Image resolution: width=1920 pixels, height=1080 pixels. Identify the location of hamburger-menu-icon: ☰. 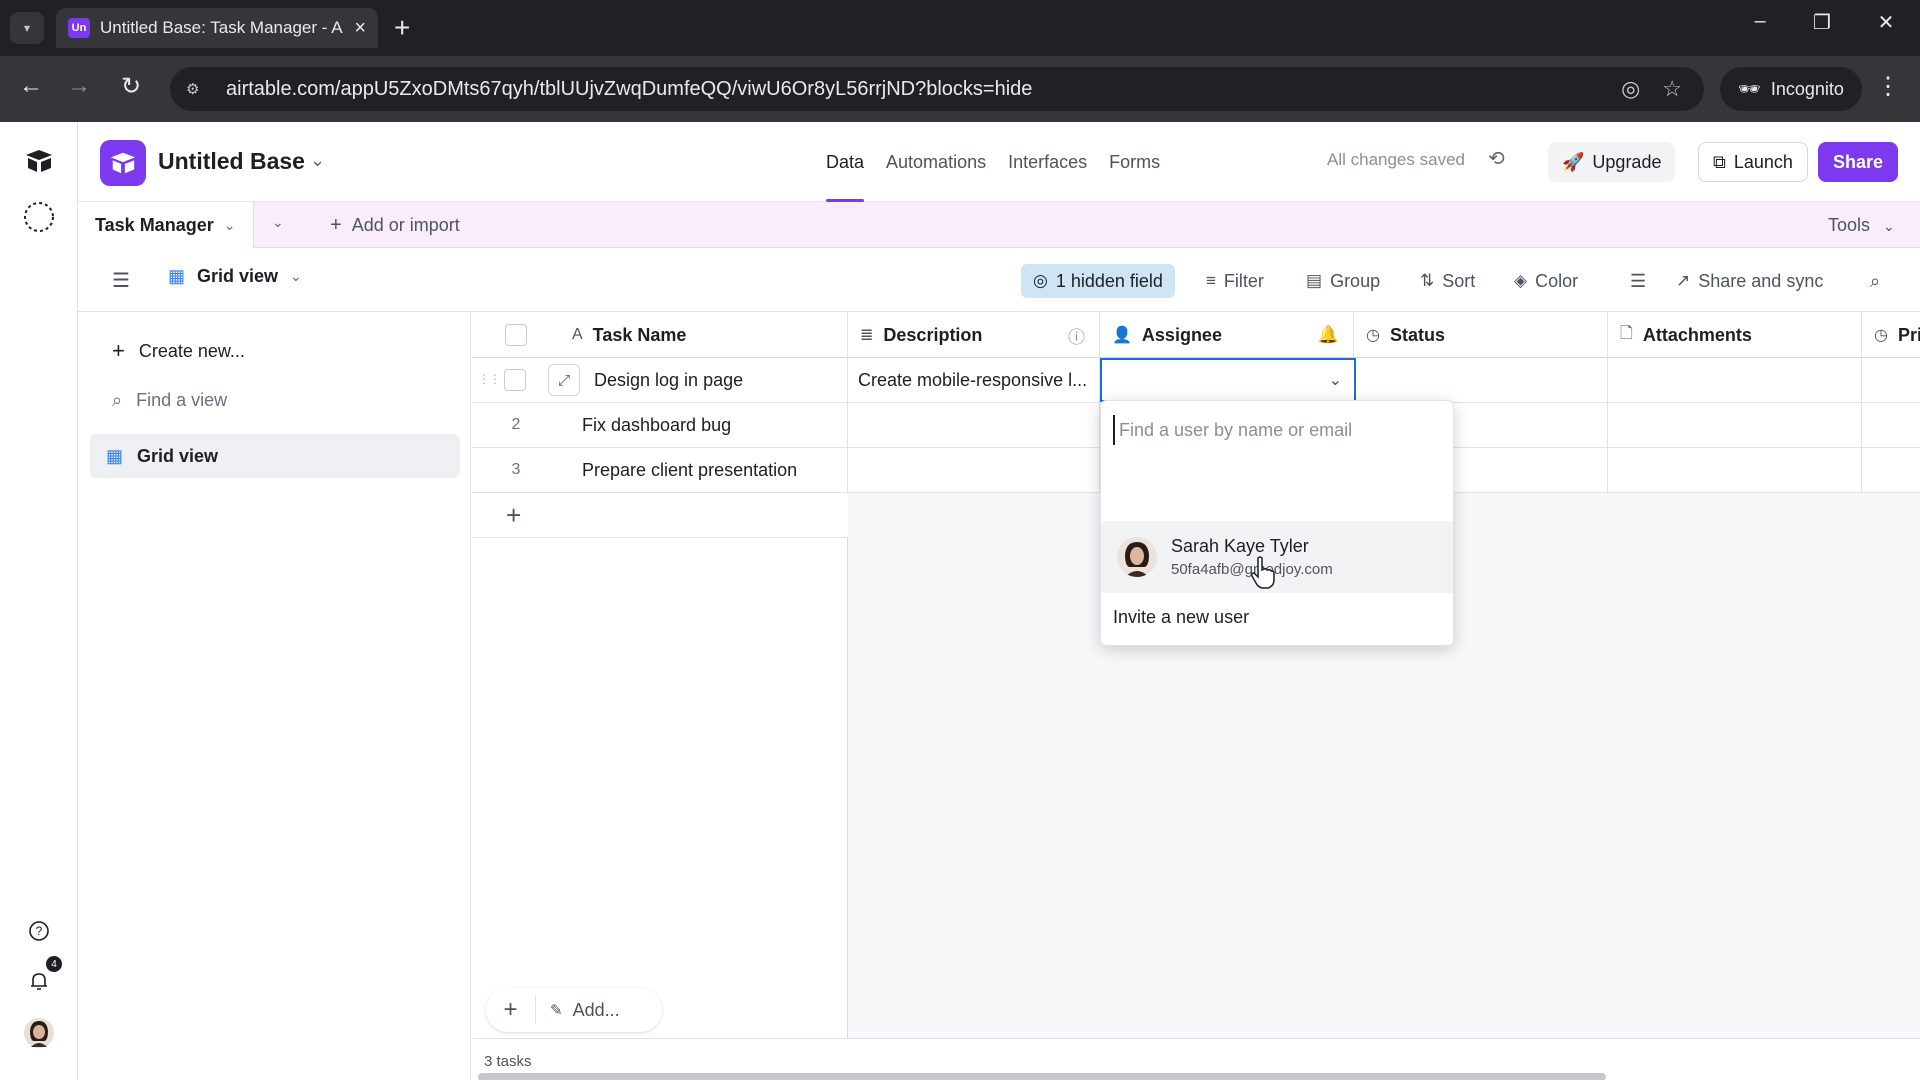
(121, 280).